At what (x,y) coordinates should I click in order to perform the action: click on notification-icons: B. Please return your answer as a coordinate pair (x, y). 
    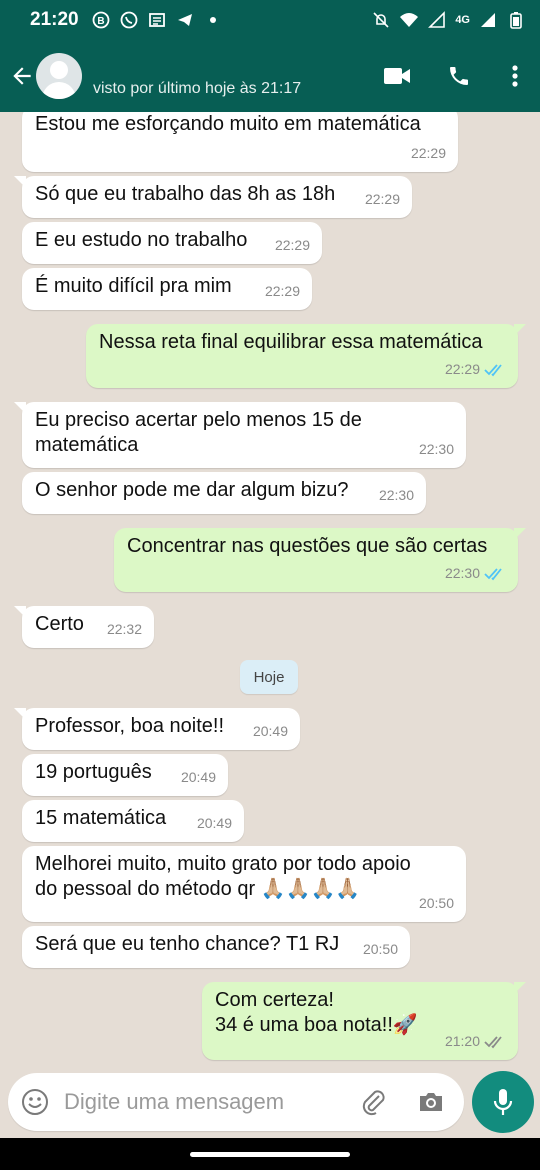
    Looking at the image, I should click on (157, 20).